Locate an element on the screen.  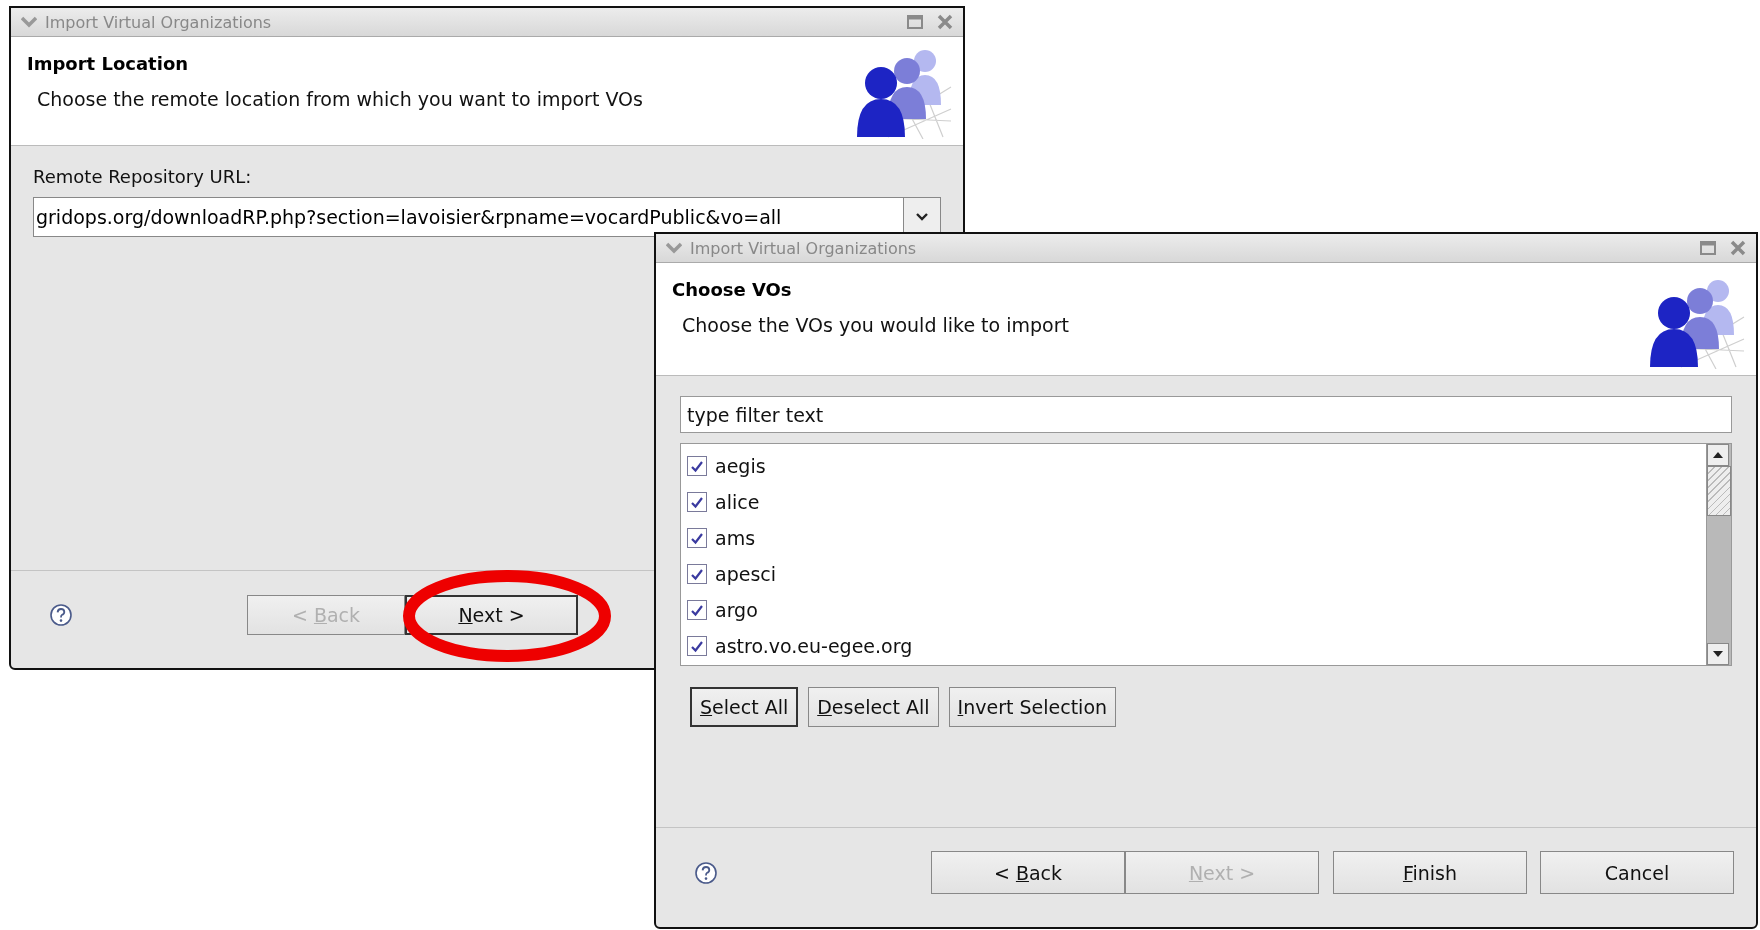
chevron-down-icon is located at coordinates (922, 217).